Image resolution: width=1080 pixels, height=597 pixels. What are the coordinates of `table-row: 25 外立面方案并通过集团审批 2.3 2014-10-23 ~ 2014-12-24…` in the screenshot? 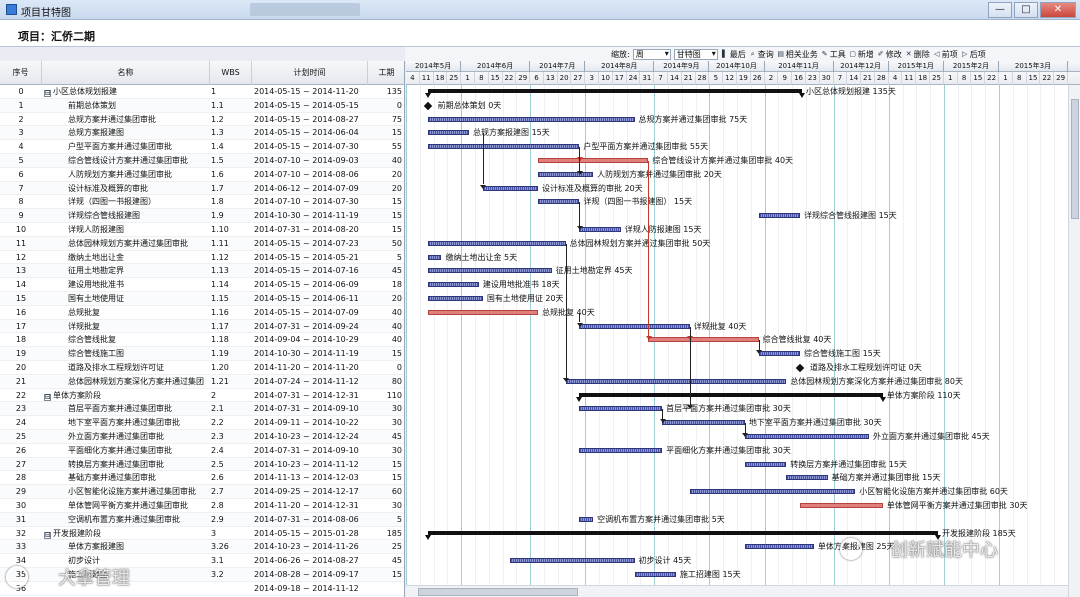 It's located at (202, 437).